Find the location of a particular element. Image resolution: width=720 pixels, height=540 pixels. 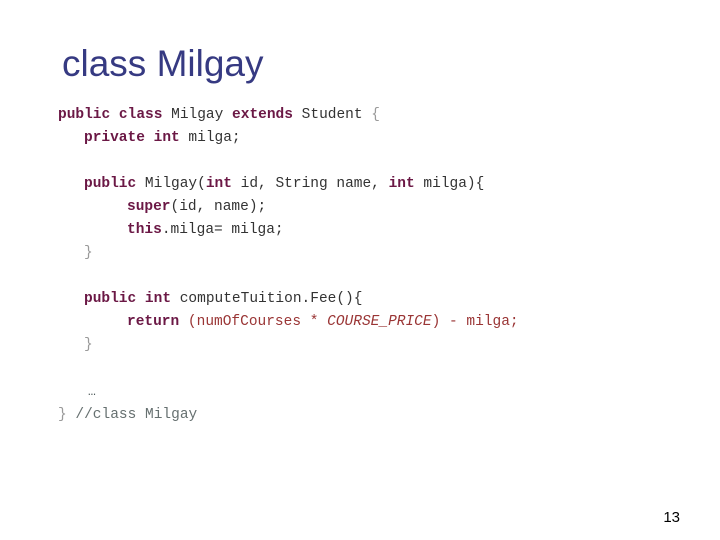

code-token: public int is located at coordinates (132, 299).